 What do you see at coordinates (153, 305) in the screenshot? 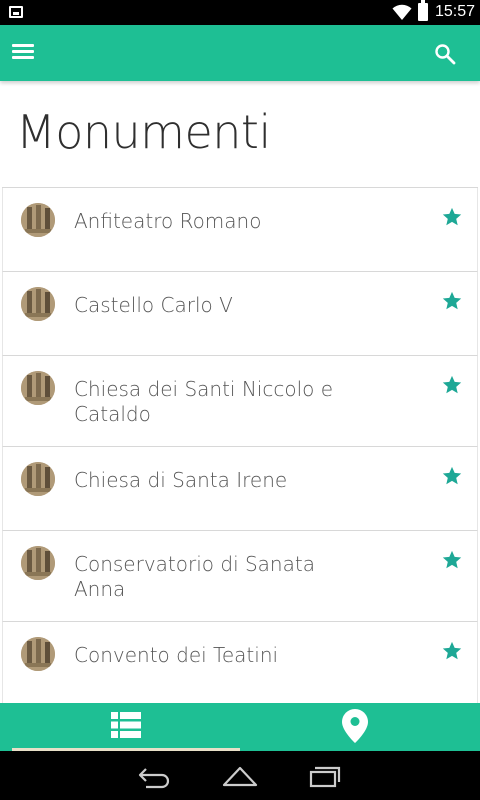
I see `monument-name: Castello Carlo V` at bounding box center [153, 305].